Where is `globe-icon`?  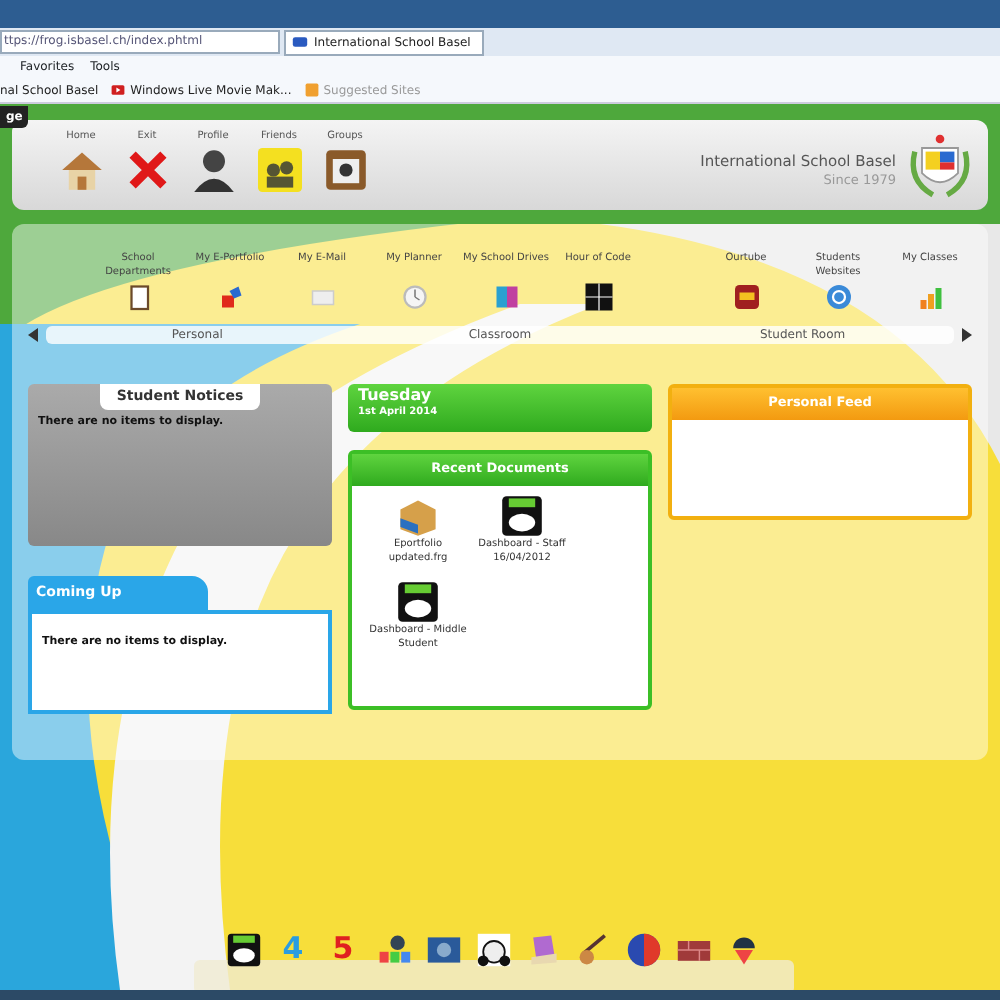
globe-icon is located at coordinates (643, 949).